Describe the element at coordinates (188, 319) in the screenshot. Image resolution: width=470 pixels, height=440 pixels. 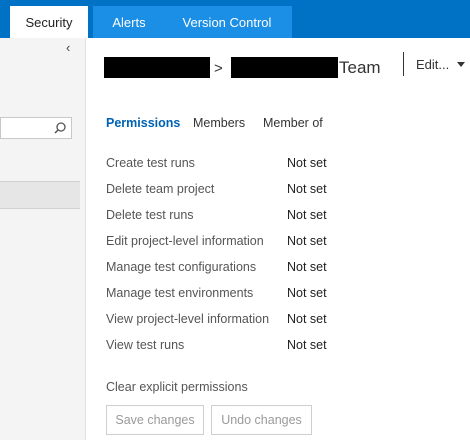
I see `permission-name: View project-level information` at that location.